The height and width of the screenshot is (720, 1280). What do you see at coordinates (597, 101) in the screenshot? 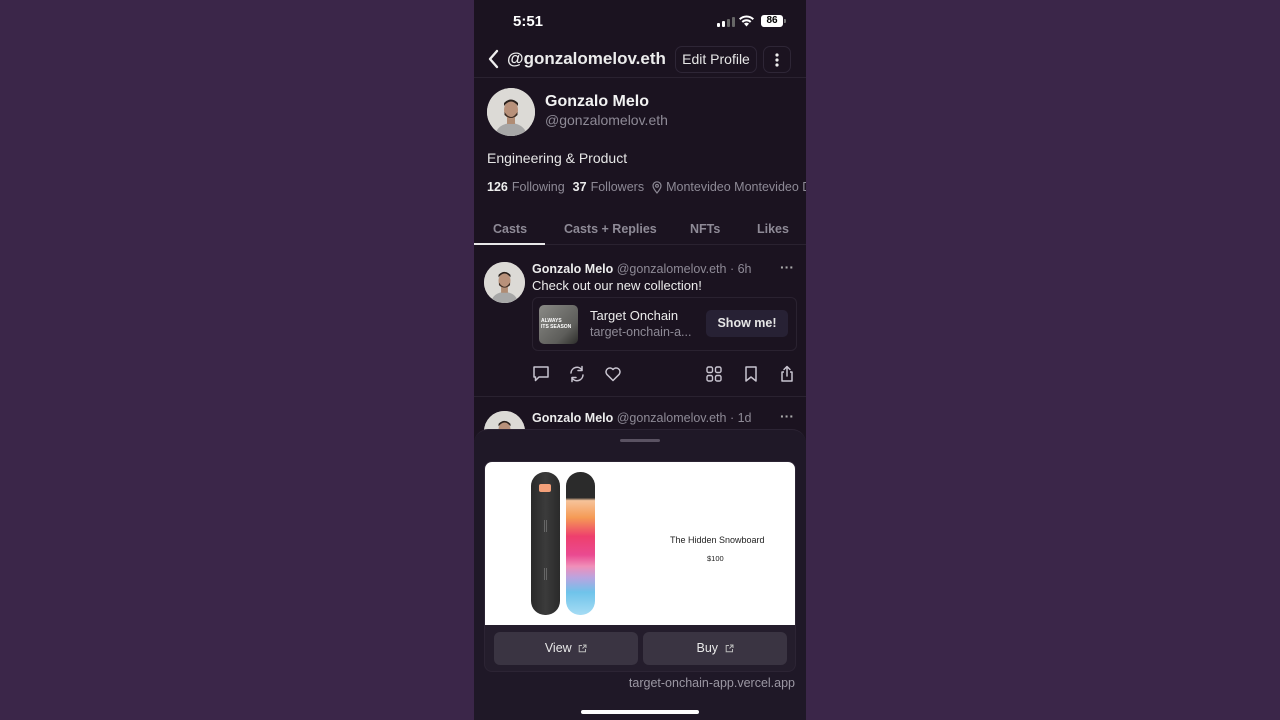
I see `profile-name: Gonzalo Melo` at bounding box center [597, 101].